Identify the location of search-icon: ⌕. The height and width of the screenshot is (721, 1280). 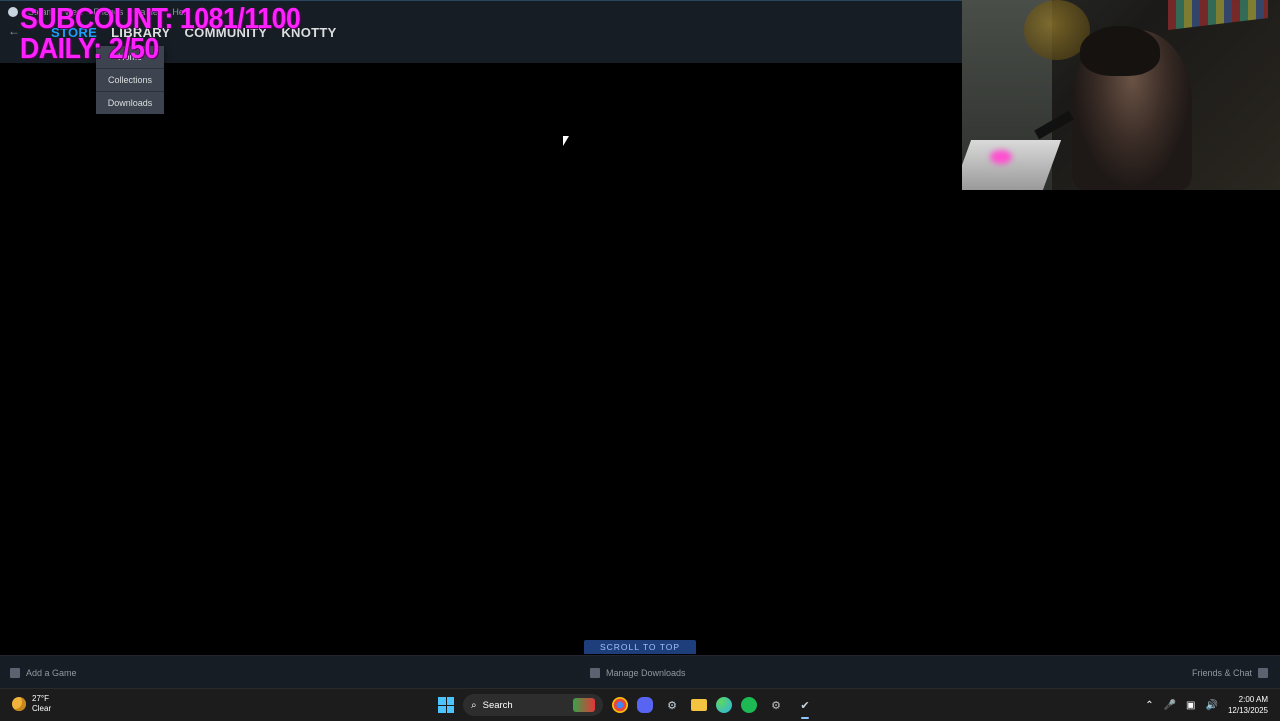
(474, 705).